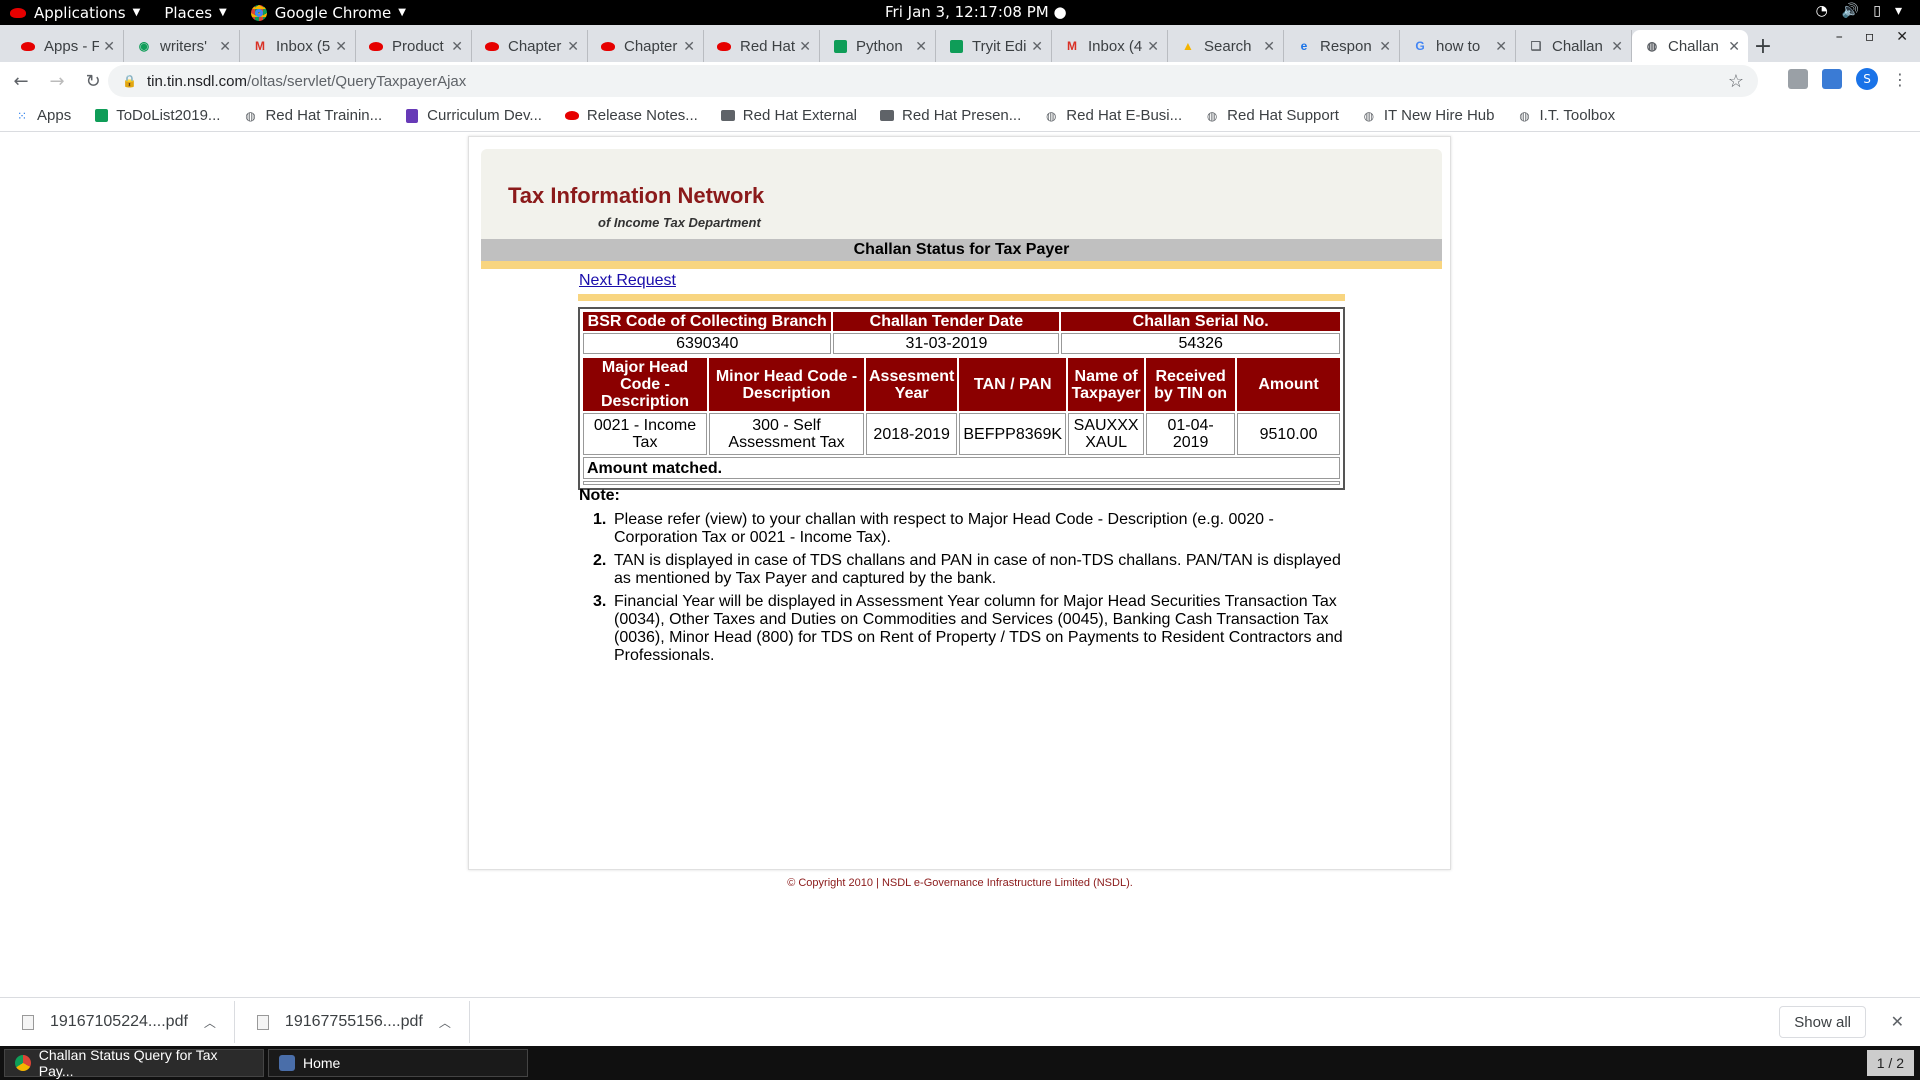  What do you see at coordinates (1110, 46) in the screenshot?
I see `browser-tab: M Inbox (4 ✕` at bounding box center [1110, 46].